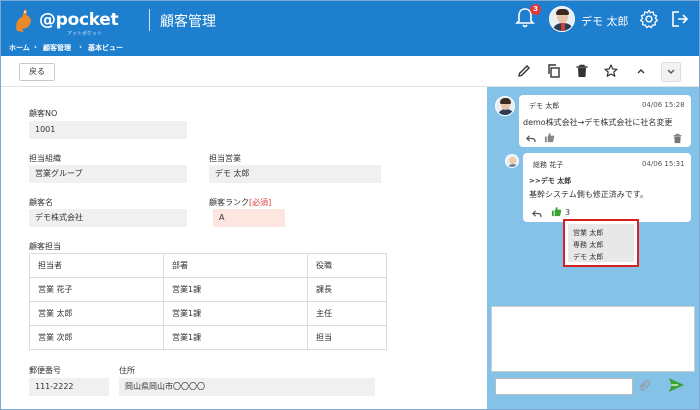  Describe the element at coordinates (295, 174) in the screenshot. I see `sales-field: デモ 太郎` at that location.